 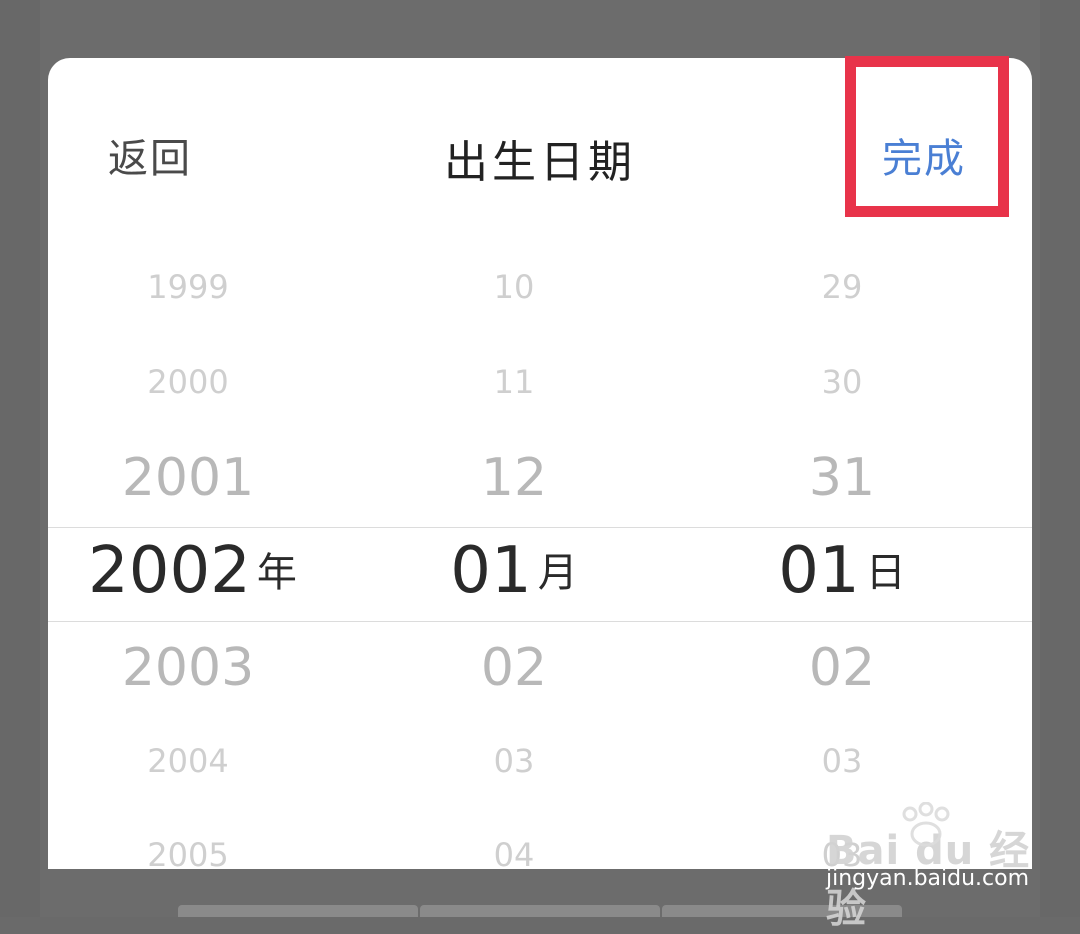 I want to click on month-option: 10, so click(x=514, y=287).